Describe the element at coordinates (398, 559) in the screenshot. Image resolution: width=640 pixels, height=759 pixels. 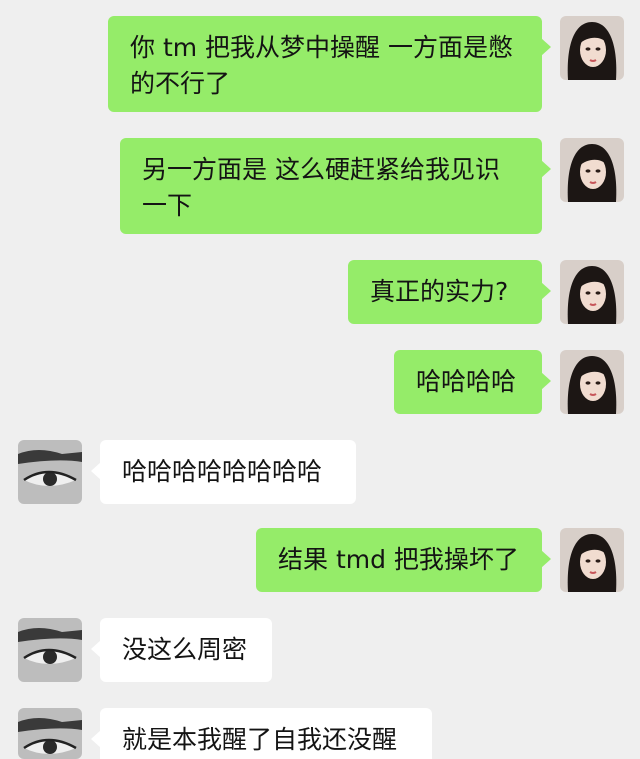
I see `message-text: 结果 tmd 把我操坏了` at that location.